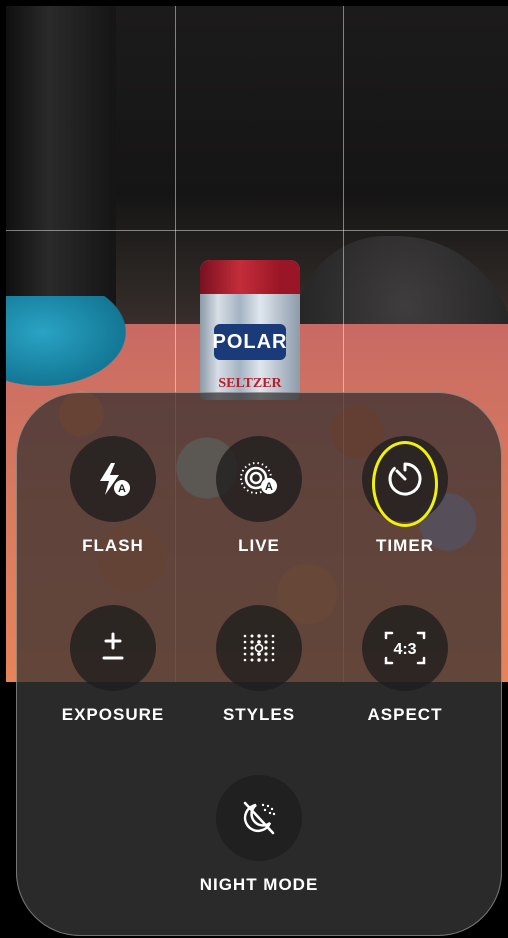 This screenshot has width=508, height=938. I want to click on flash-auto-icon: A, so click(115, 479).